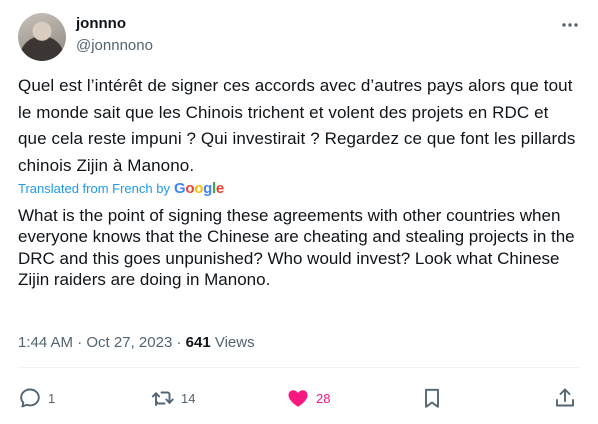 The image size is (598, 424). What do you see at coordinates (198, 342) in the screenshot?
I see `views-count: 641` at bounding box center [198, 342].